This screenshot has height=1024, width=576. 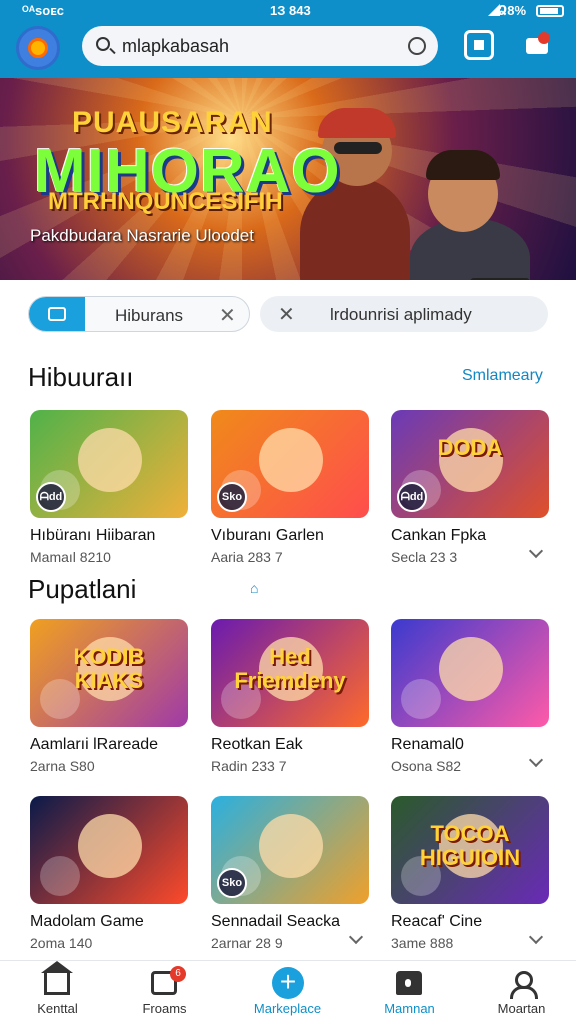 I want to click on battery-icon, so click(x=550, y=11).